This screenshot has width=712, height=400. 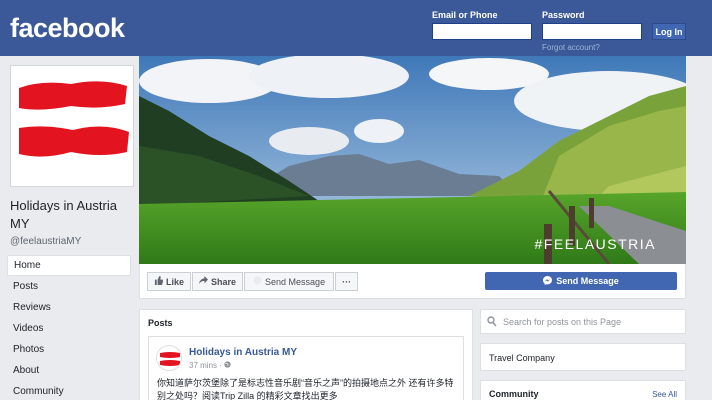 I want to click on like-label: Like, so click(x=175, y=281).